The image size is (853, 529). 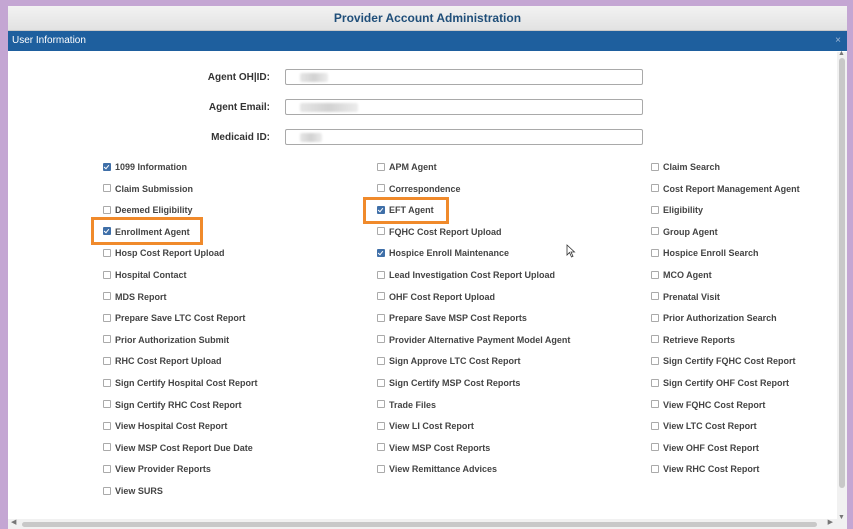 I want to click on permission-item: MCO Agent, so click(x=681, y=275).